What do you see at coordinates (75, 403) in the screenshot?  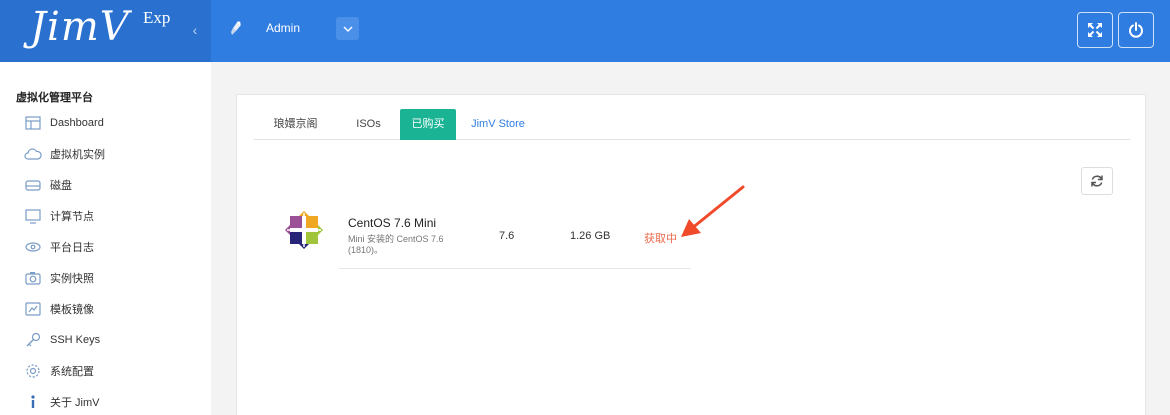 I see `sidebar-item-label: 关于 JimV` at bounding box center [75, 403].